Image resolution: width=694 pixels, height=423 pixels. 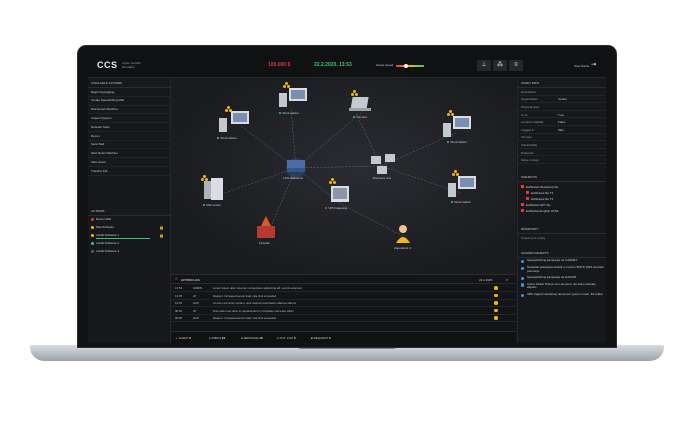 What do you see at coordinates (530, 160) in the screenshot?
I see `asset-info-key: Value in days` at bounding box center [530, 160].